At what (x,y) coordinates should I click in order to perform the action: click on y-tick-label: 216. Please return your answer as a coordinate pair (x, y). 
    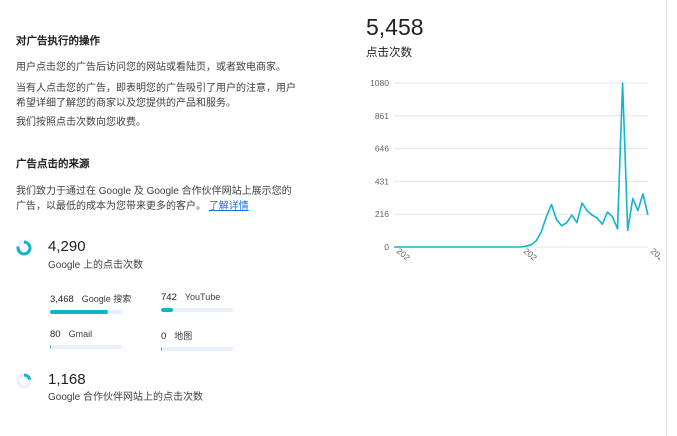
    Looking at the image, I should click on (382, 214).